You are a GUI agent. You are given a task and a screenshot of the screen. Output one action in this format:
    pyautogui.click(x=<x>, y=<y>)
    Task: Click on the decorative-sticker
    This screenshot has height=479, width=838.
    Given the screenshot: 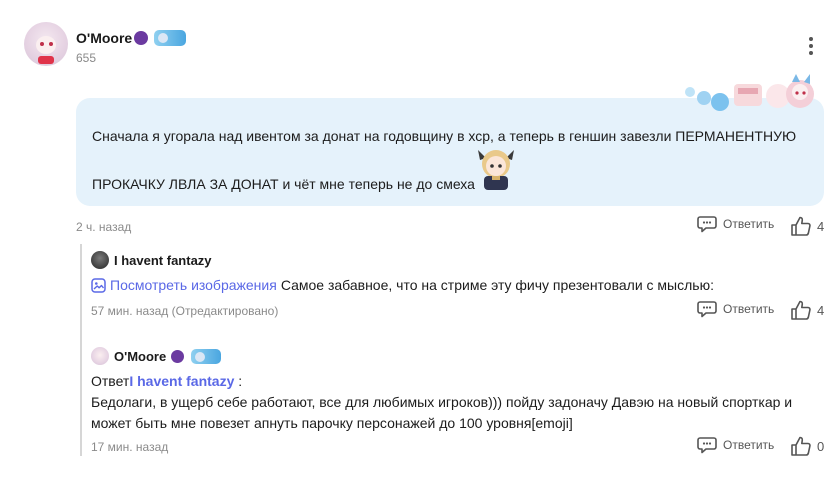 What is the action you would take?
    pyautogui.click(x=749, y=92)
    